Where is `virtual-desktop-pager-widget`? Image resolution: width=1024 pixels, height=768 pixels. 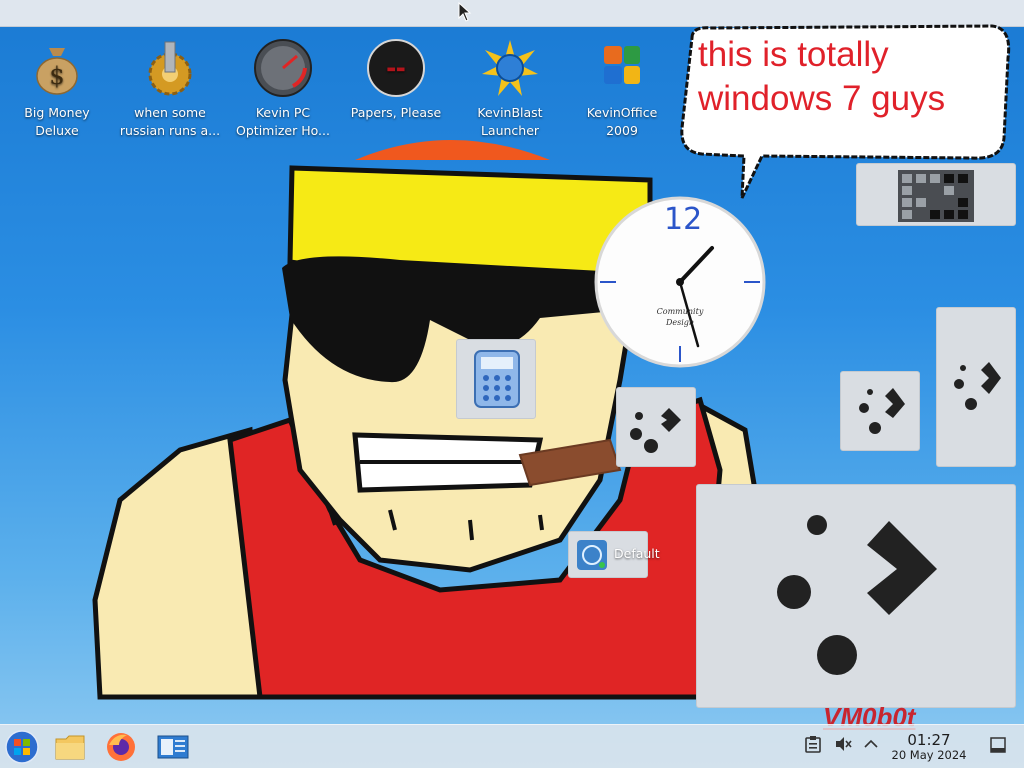
virtual-desktop-pager-widget is located at coordinates (936, 194).